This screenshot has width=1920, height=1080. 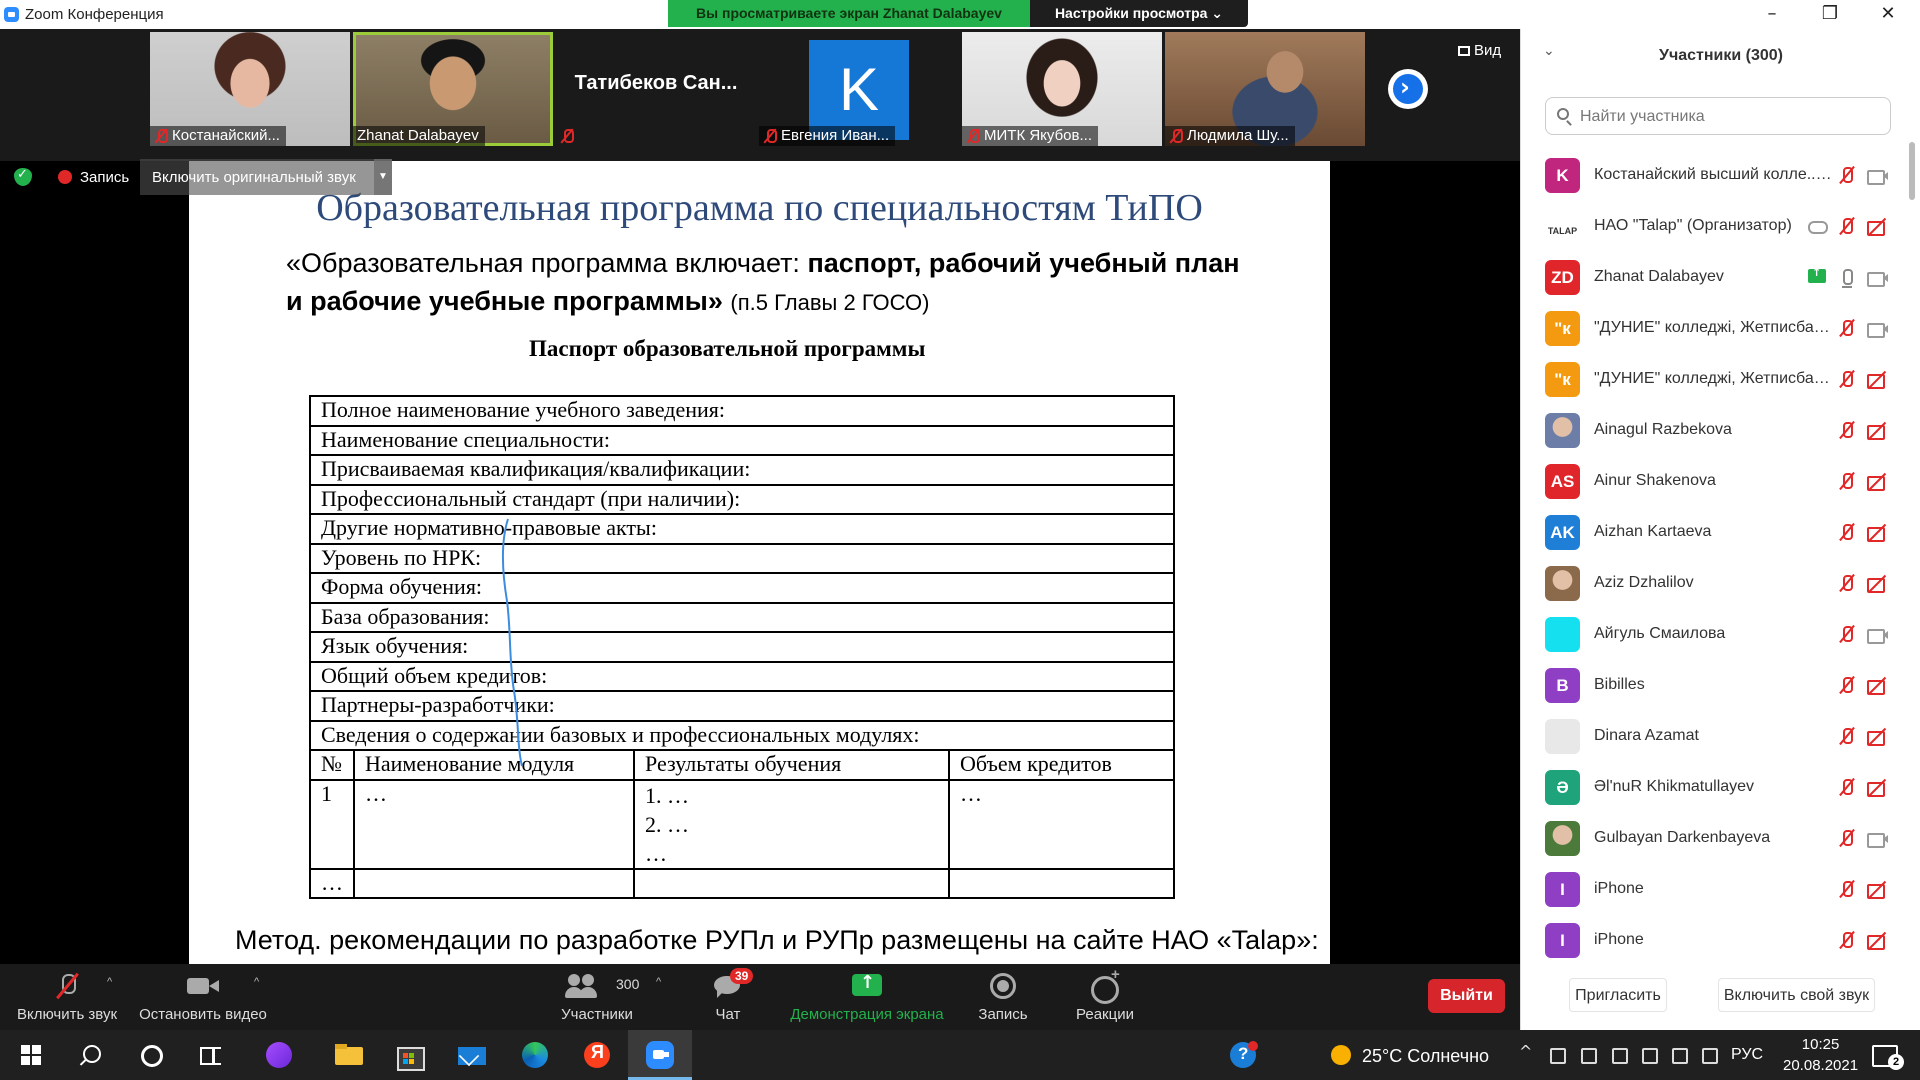 I want to click on unmute-self-button: Включить свой звук, so click(x=1796, y=995).